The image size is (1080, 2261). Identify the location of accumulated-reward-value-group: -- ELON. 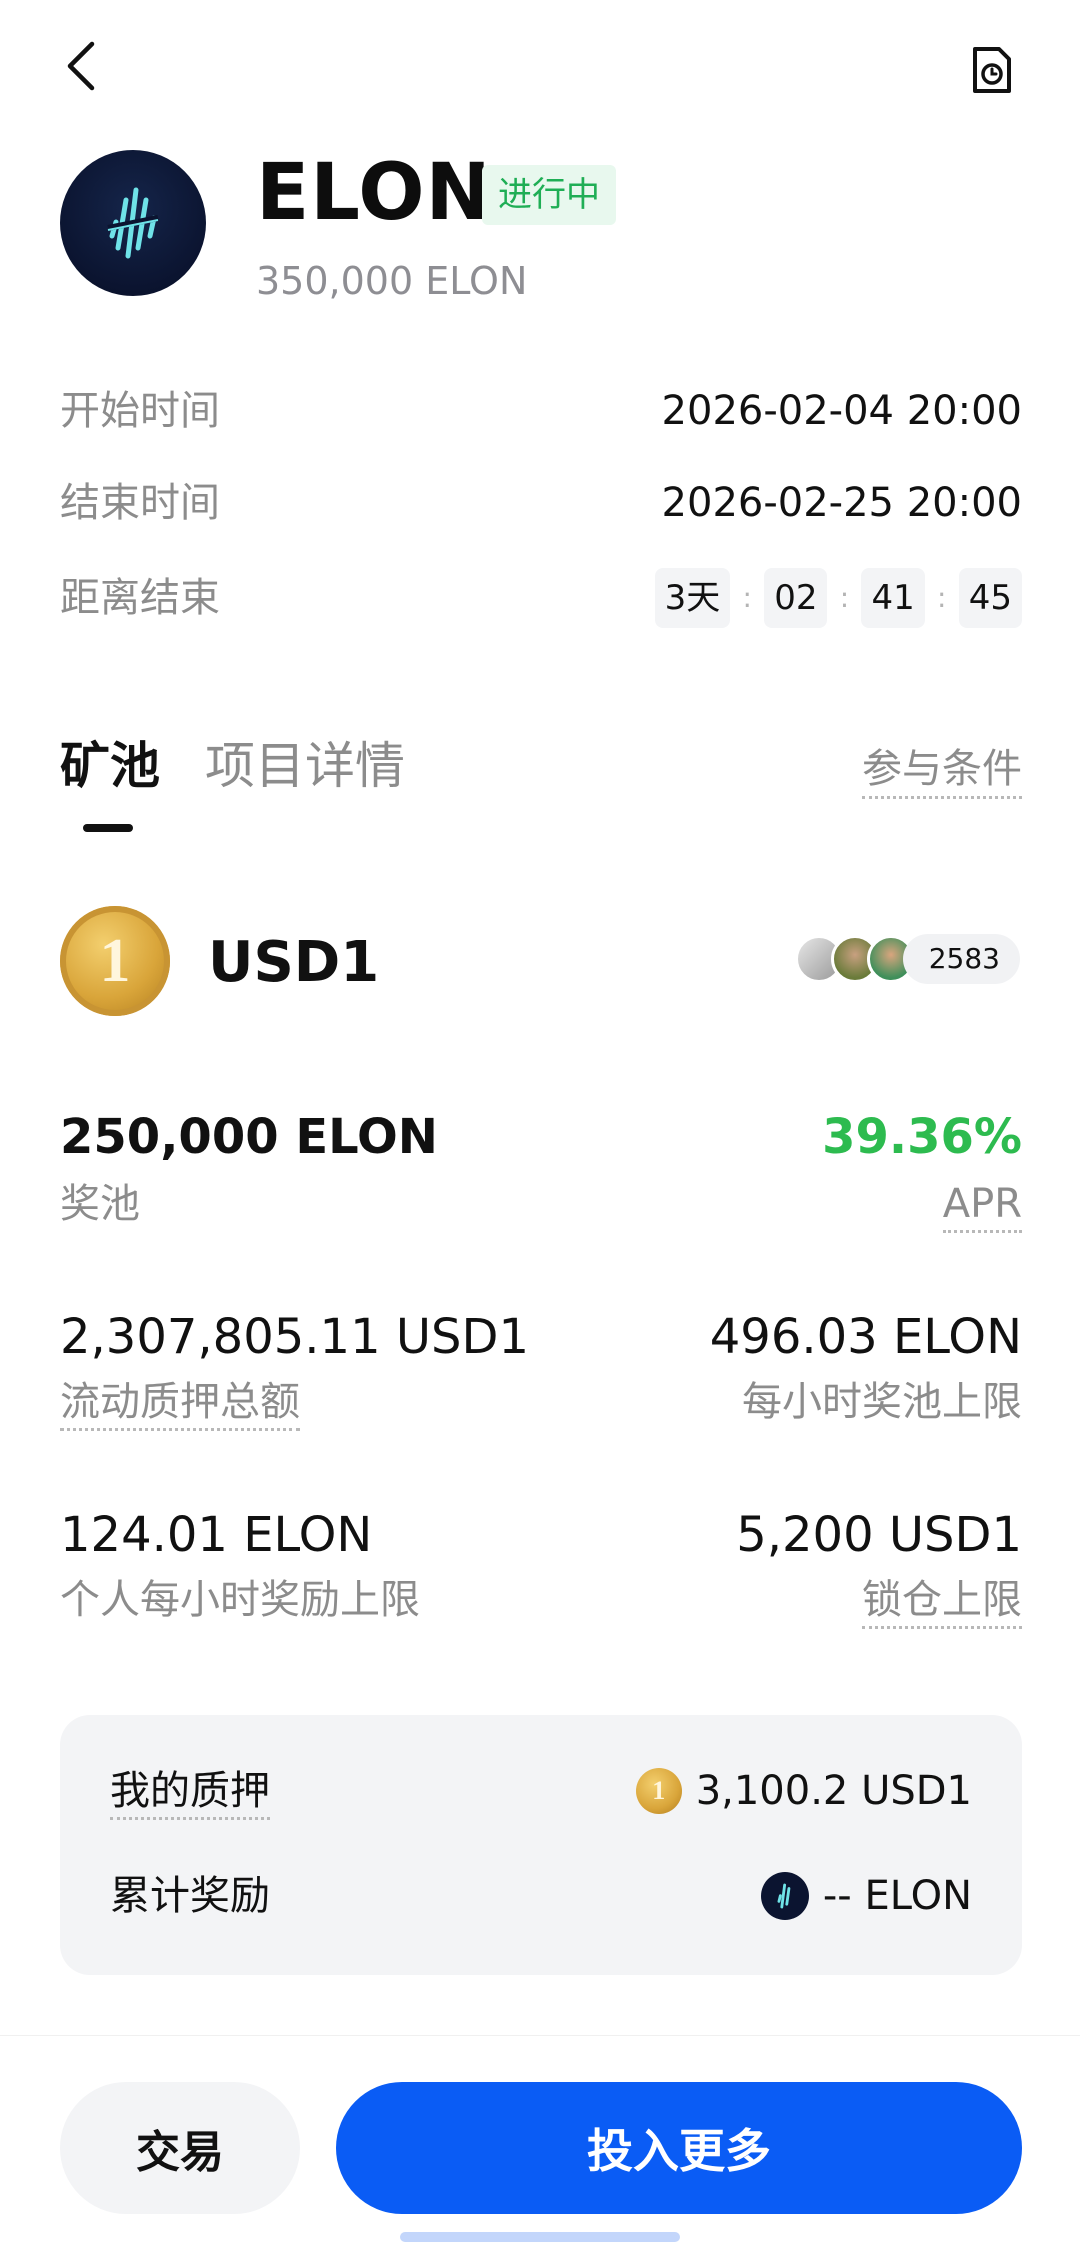
(866, 1896).